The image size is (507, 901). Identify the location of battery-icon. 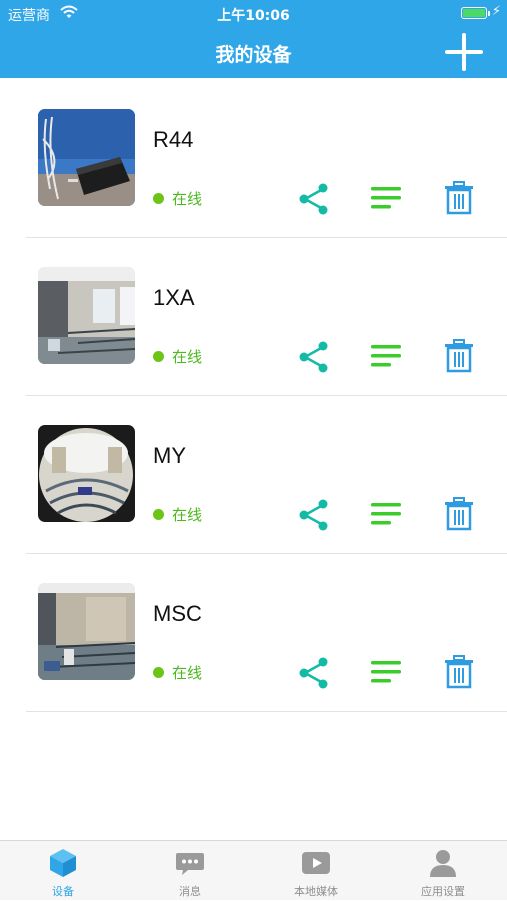
(474, 13).